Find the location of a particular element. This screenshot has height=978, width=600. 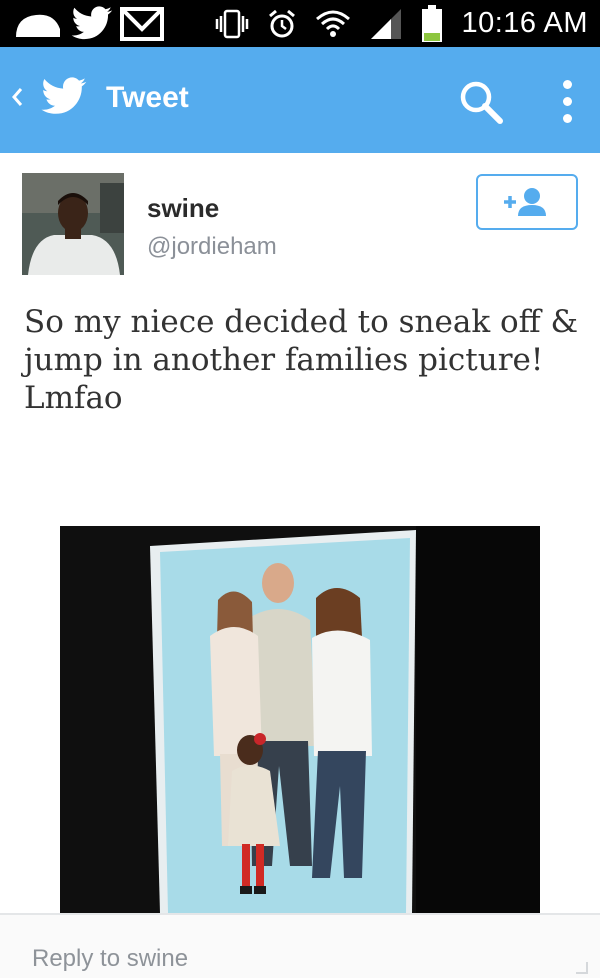

overflow-menu-icon is located at coordinates (567, 101).